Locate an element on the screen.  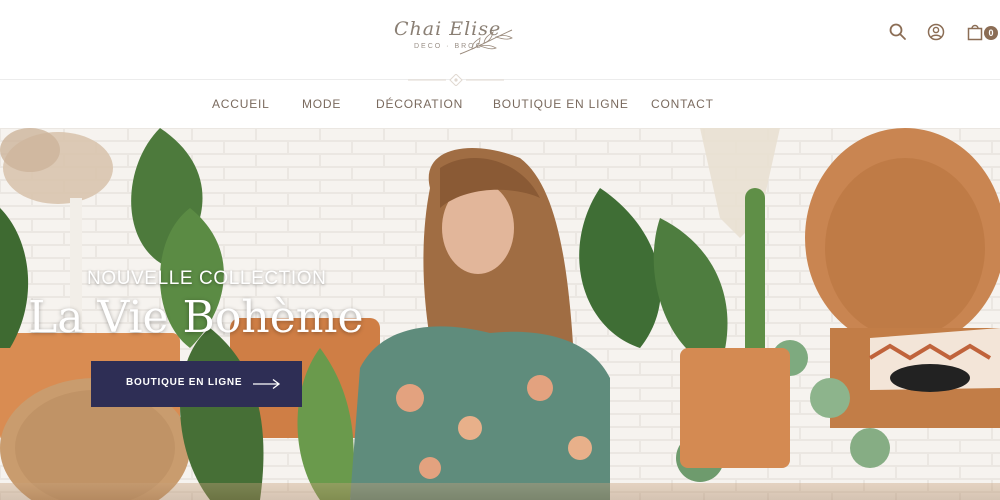
nav-item-mode: MODE is located at coordinates (321, 104).